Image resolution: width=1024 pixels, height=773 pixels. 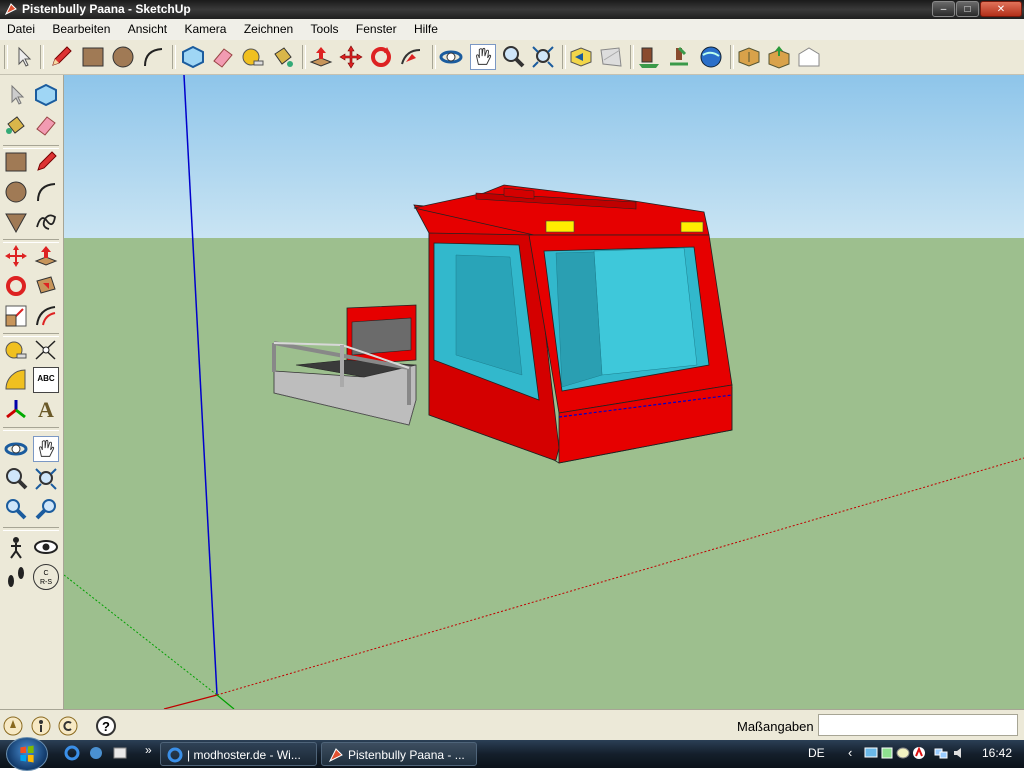 I want to click on previous-view-icon, so click(x=581, y=57).